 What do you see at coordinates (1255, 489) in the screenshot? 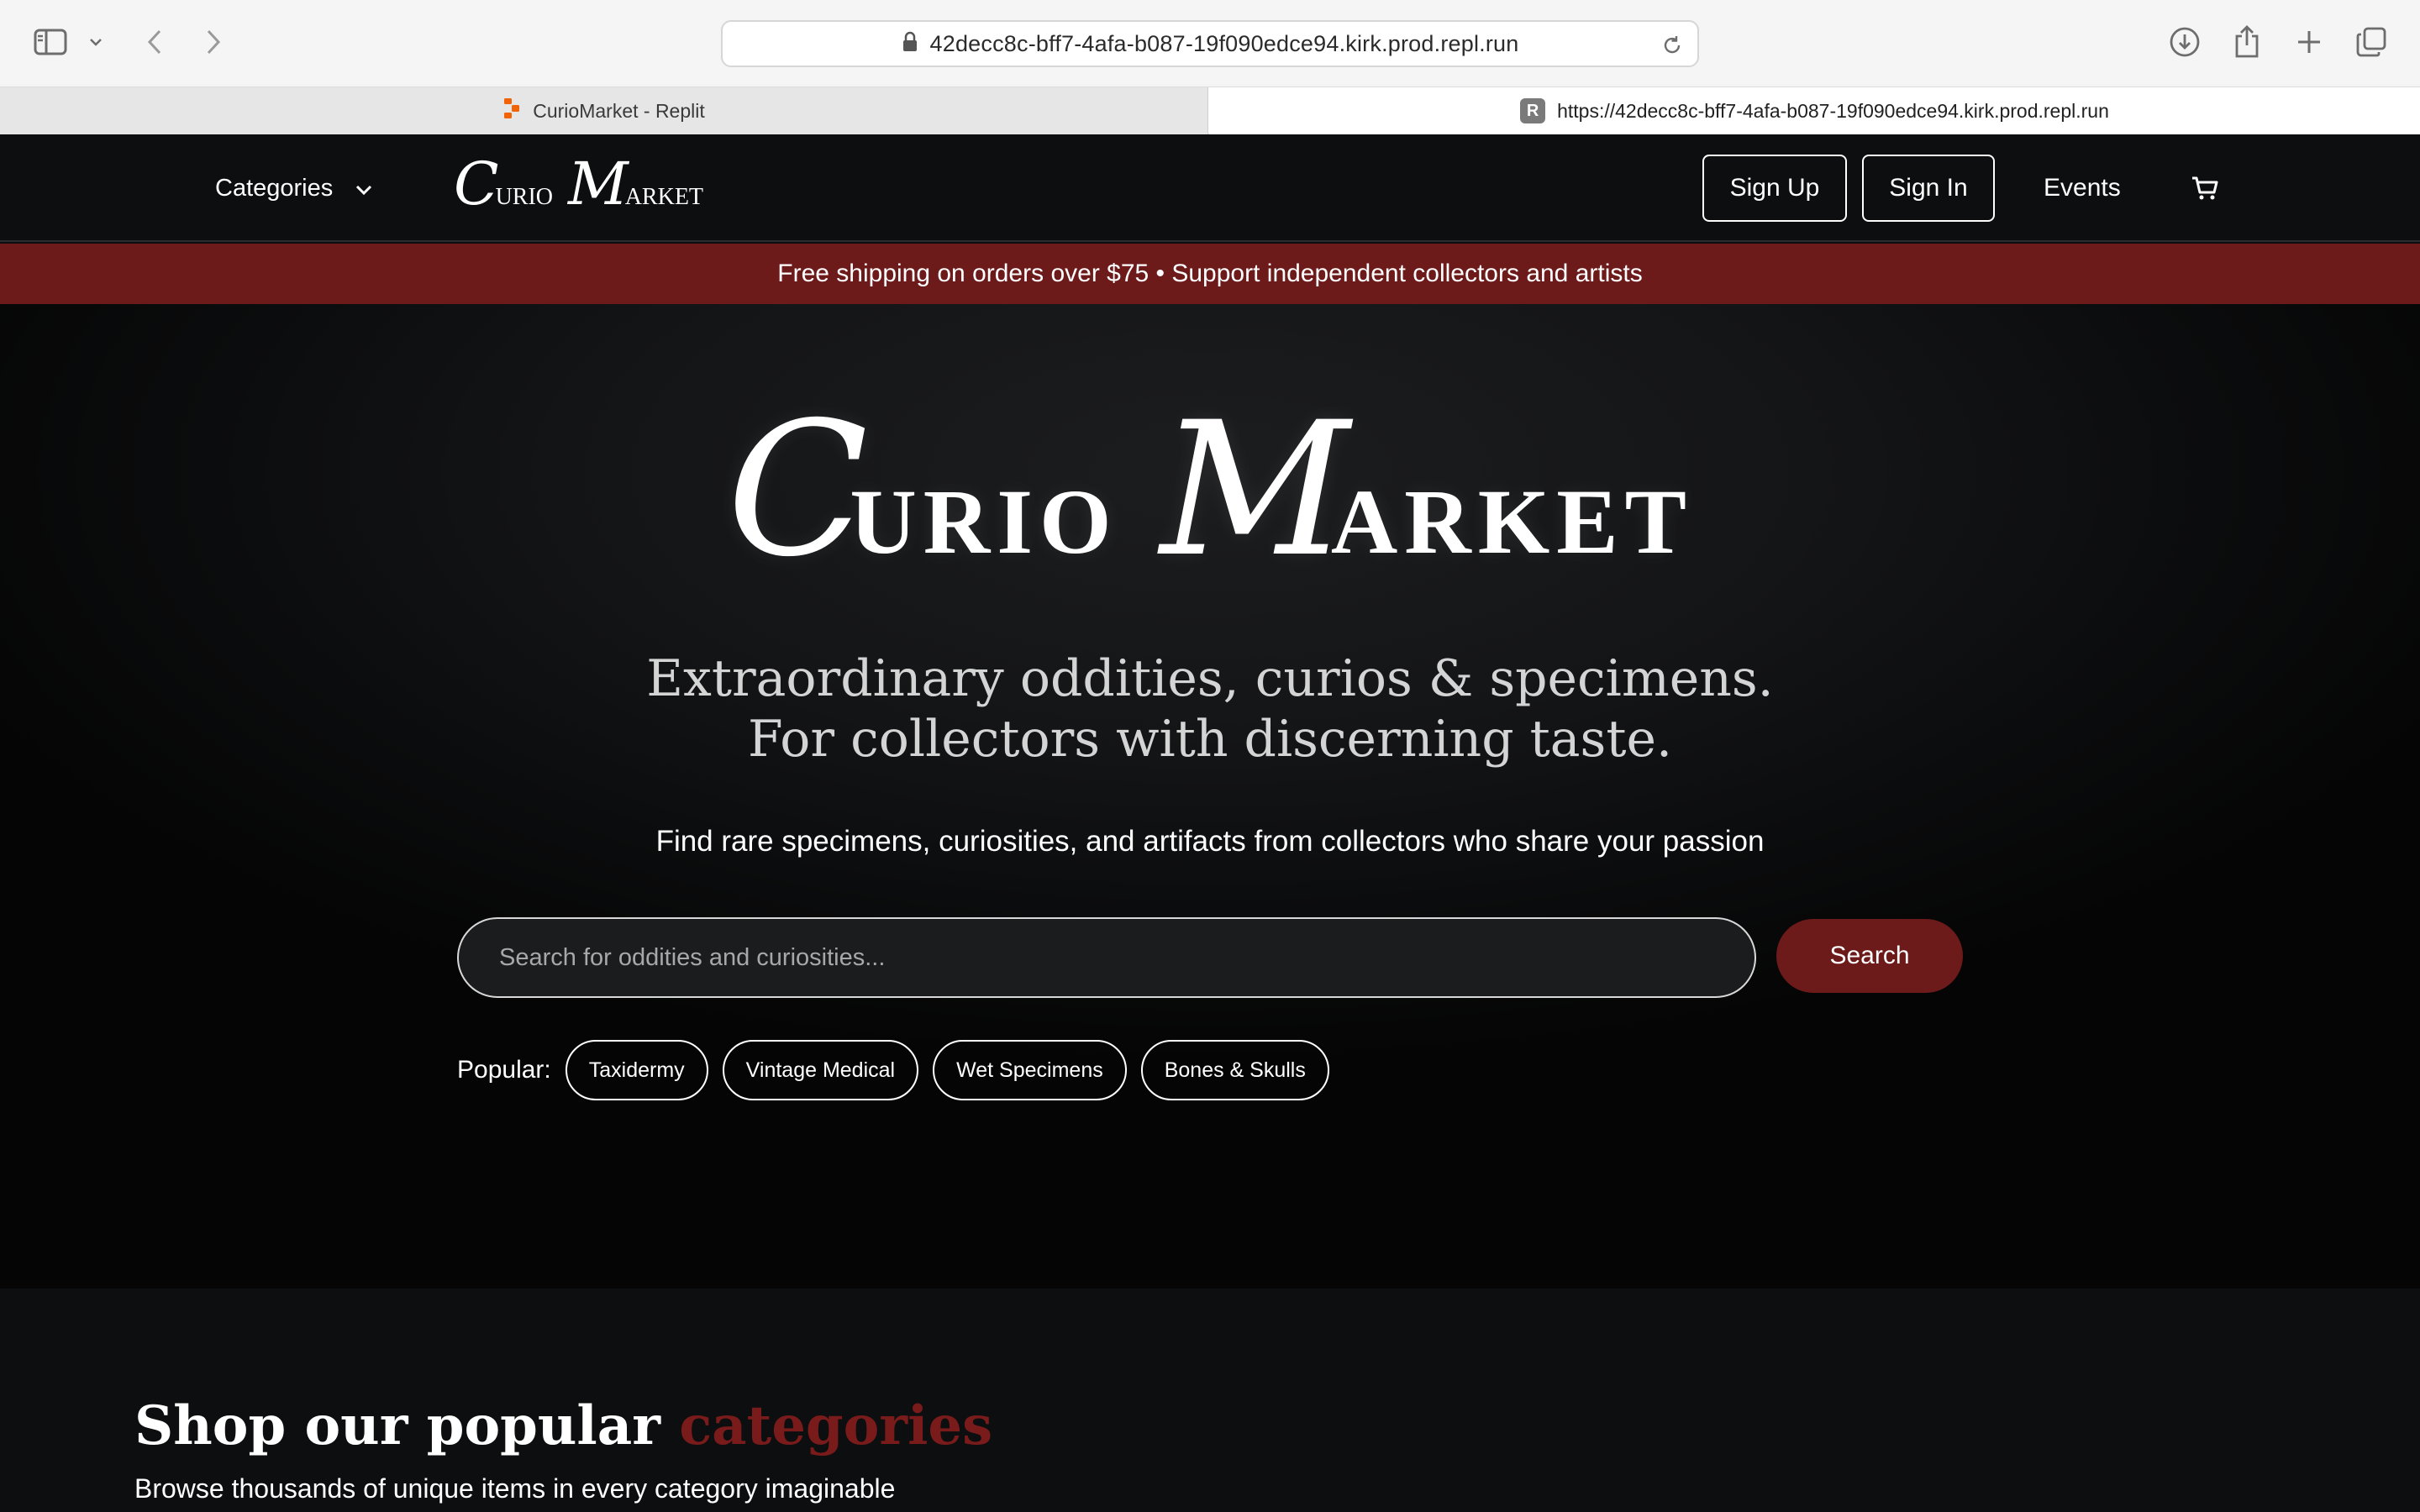
I see `hero-logo-cap-m: M` at bounding box center [1255, 489].